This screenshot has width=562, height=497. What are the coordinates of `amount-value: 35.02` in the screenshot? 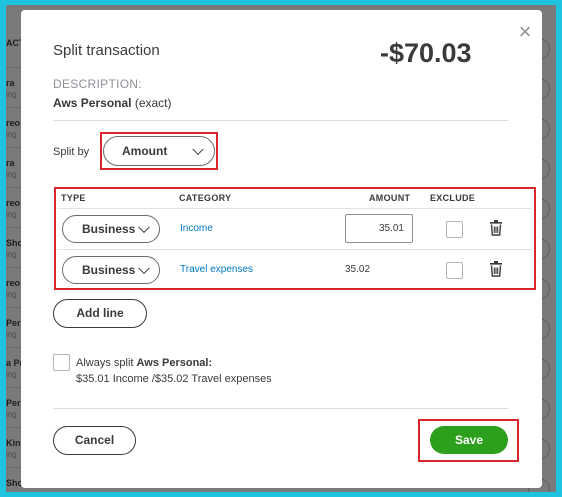 It's located at (357, 269).